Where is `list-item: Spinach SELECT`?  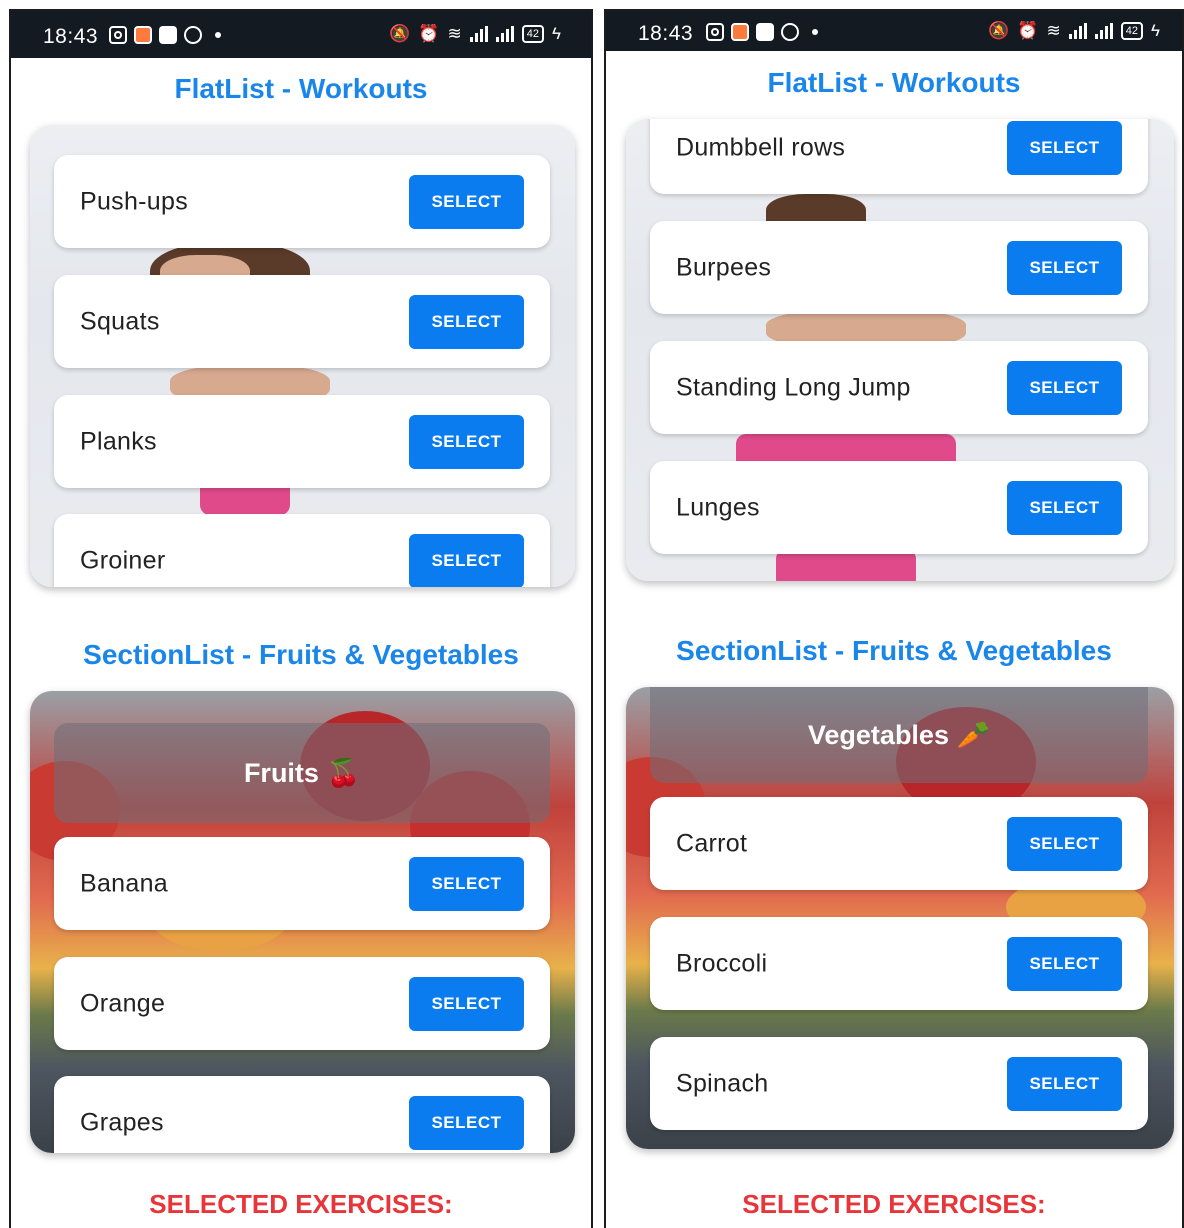 list-item: Spinach SELECT is located at coordinates (899, 1083).